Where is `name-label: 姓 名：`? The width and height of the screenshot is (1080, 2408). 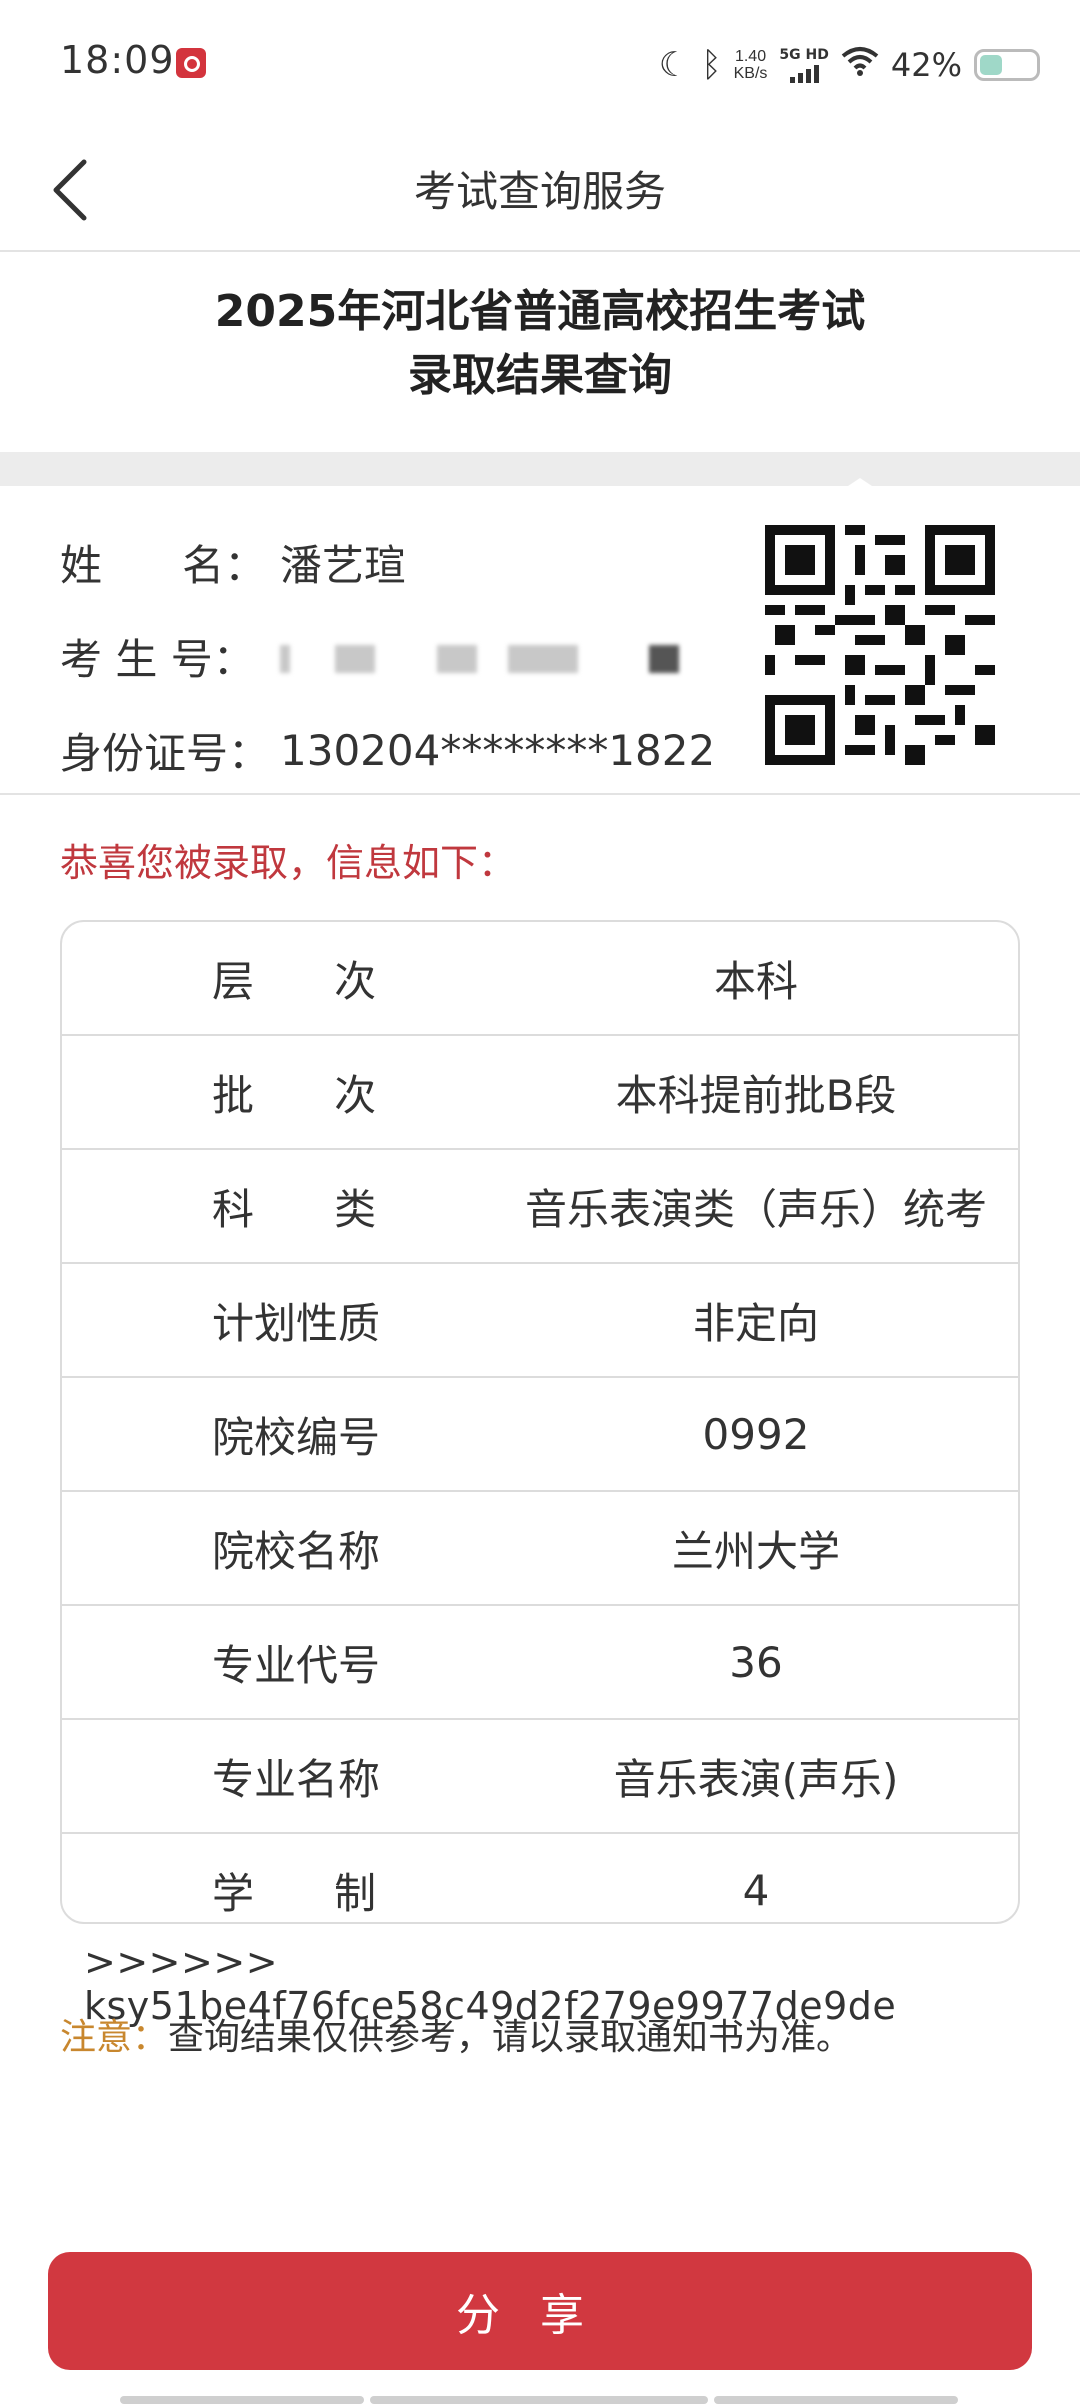 name-label: 姓 名： is located at coordinates (163, 565).